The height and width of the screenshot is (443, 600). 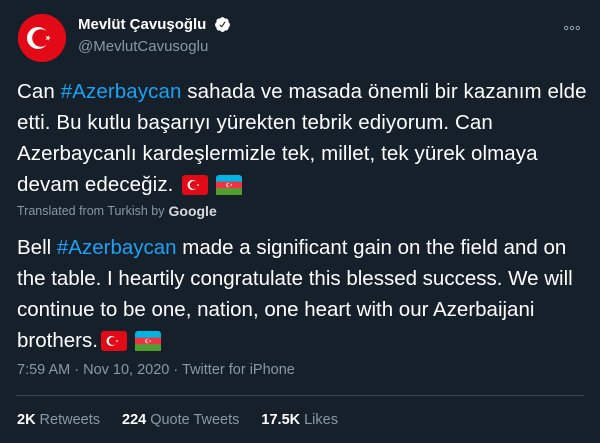 What do you see at coordinates (142, 24) in the screenshot?
I see `author-display-name: Mevlüt Çavuşoğlu` at bounding box center [142, 24].